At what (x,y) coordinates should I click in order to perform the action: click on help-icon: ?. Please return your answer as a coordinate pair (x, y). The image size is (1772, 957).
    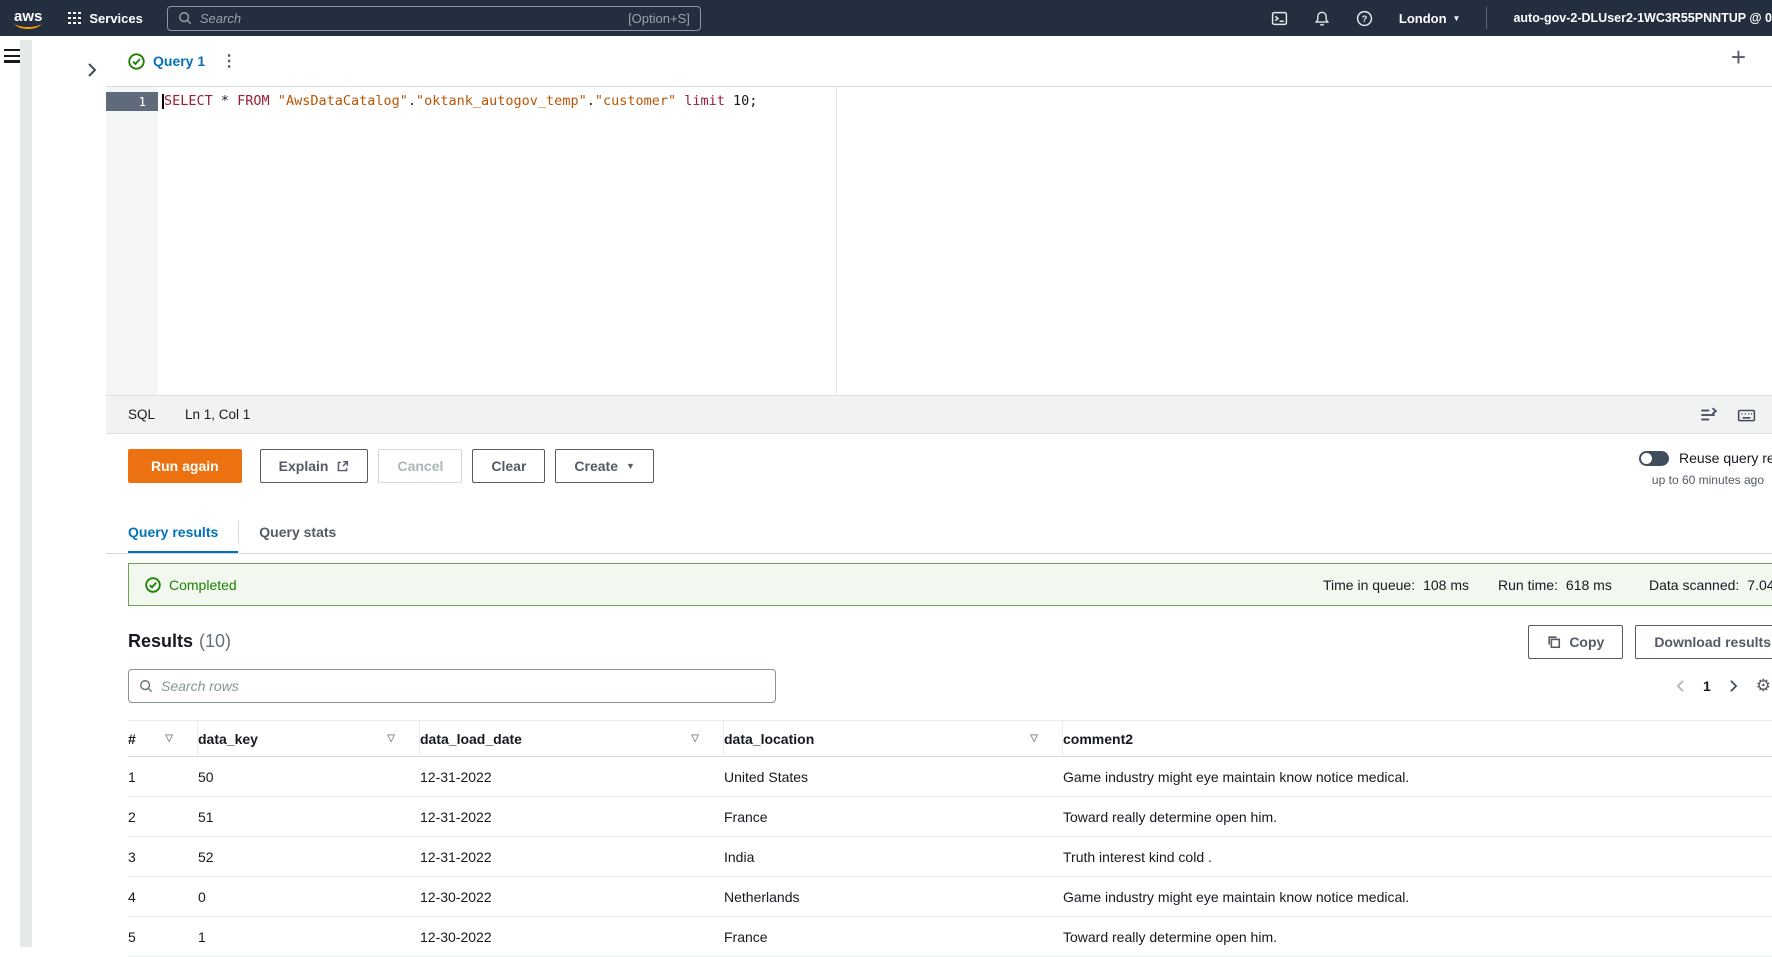
    Looking at the image, I should click on (1364, 18).